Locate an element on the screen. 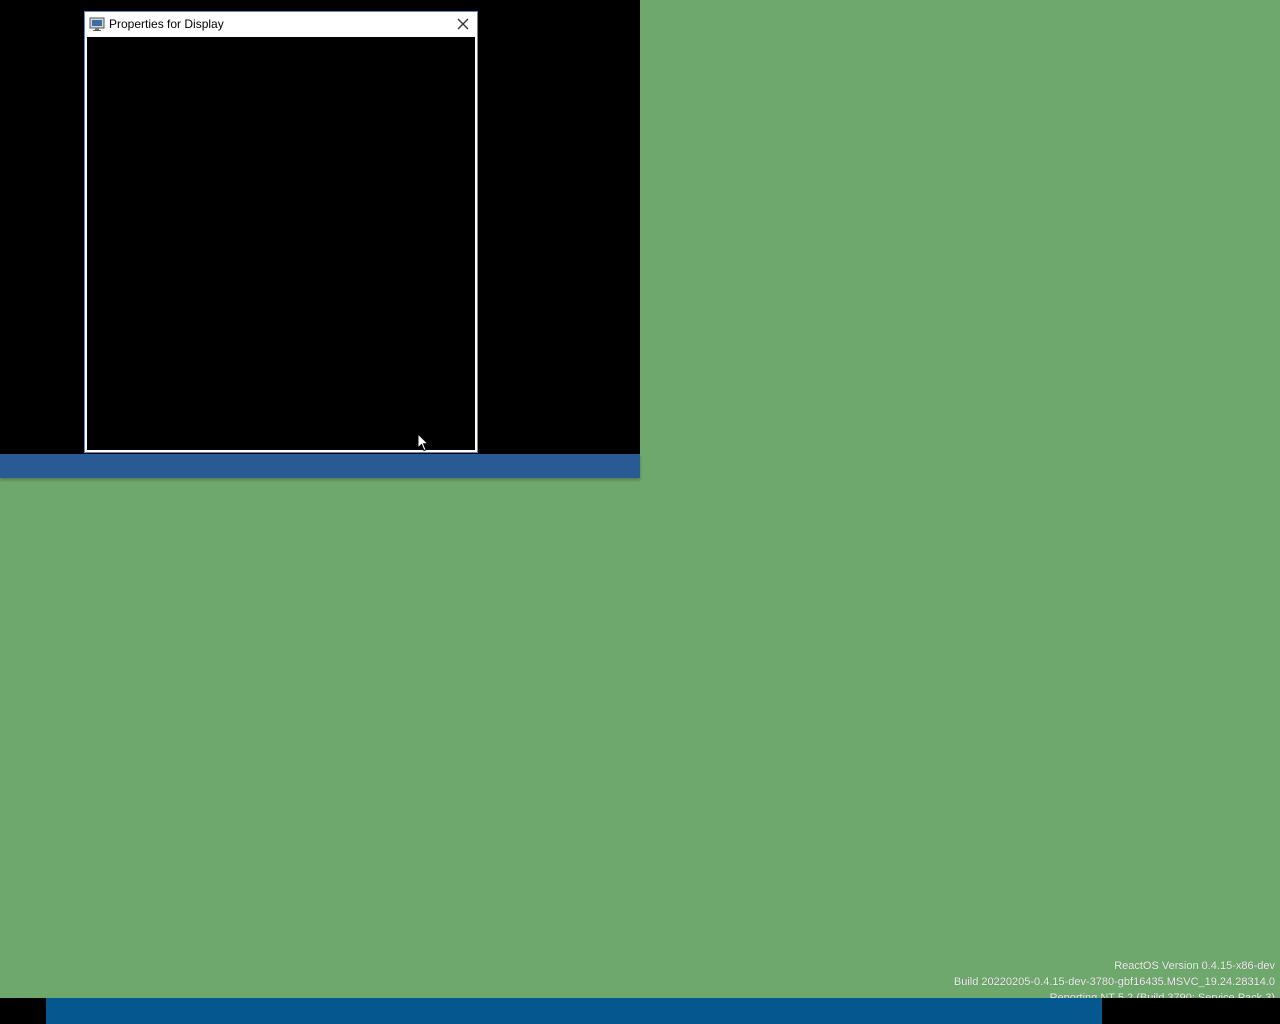  taskbar is located at coordinates (574, 1011).